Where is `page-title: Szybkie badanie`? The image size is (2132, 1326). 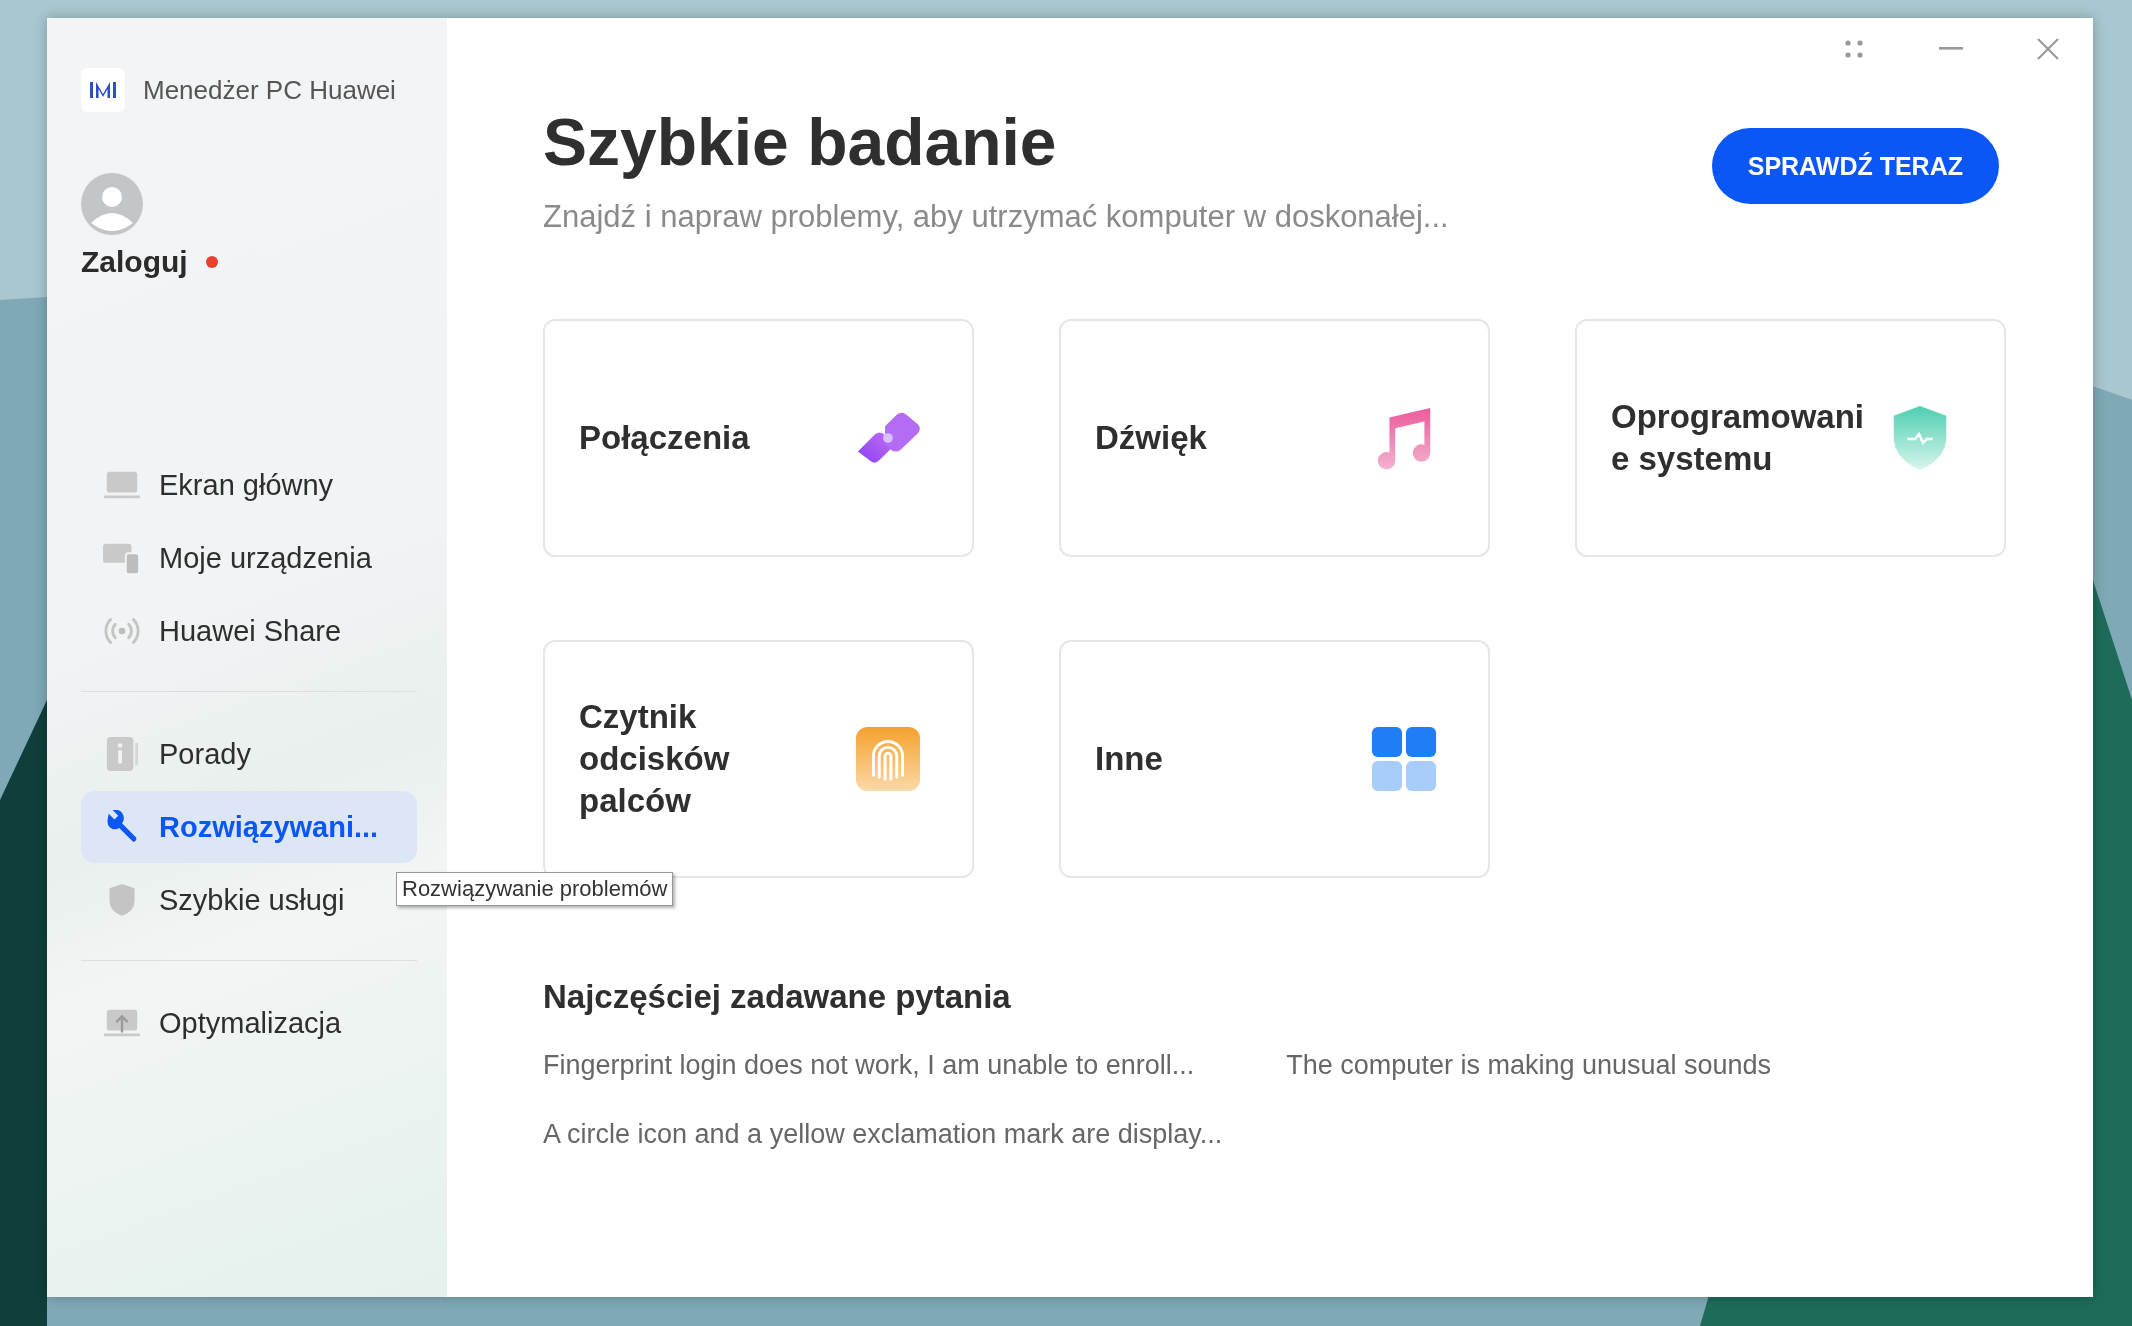 page-title: Szybkie badanie is located at coordinates (800, 142).